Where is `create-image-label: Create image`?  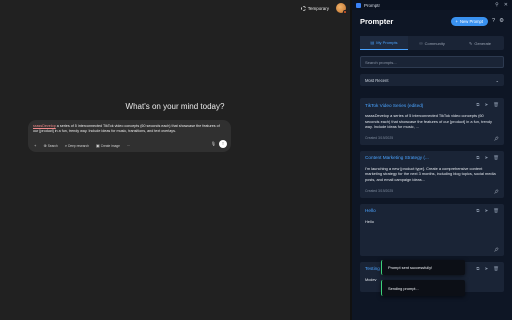 create-image-label: Create image is located at coordinates (110, 145).